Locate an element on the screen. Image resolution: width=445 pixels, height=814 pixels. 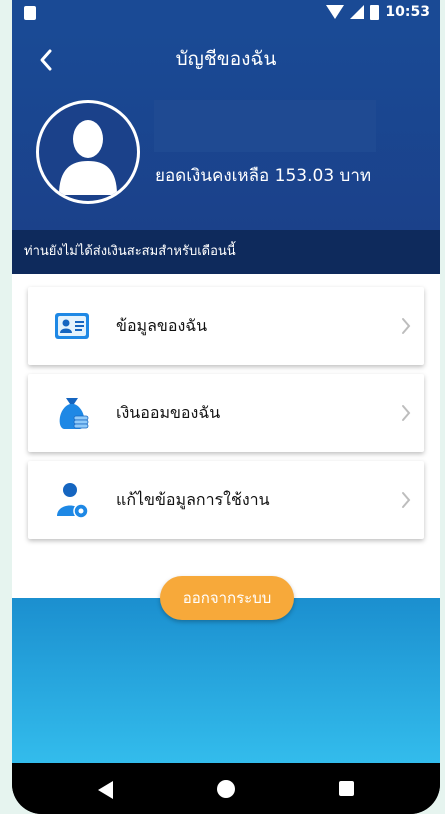
user-silhouette-icon is located at coordinates (88, 157).